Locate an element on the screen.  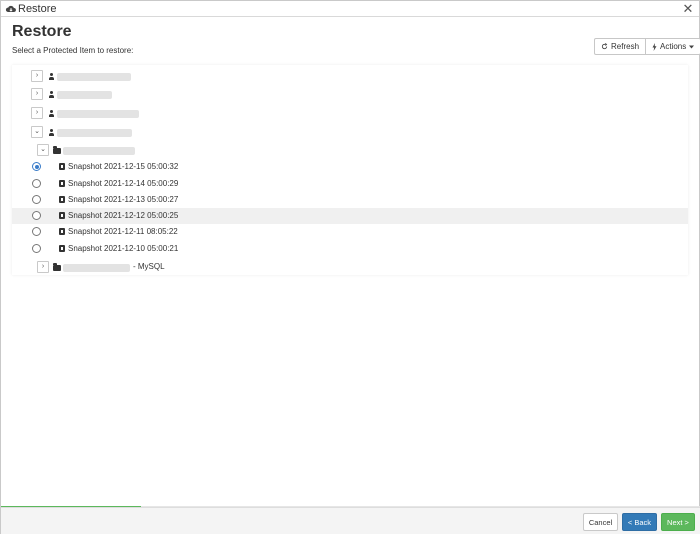
cloud-icon is located at coordinates (10, 8).